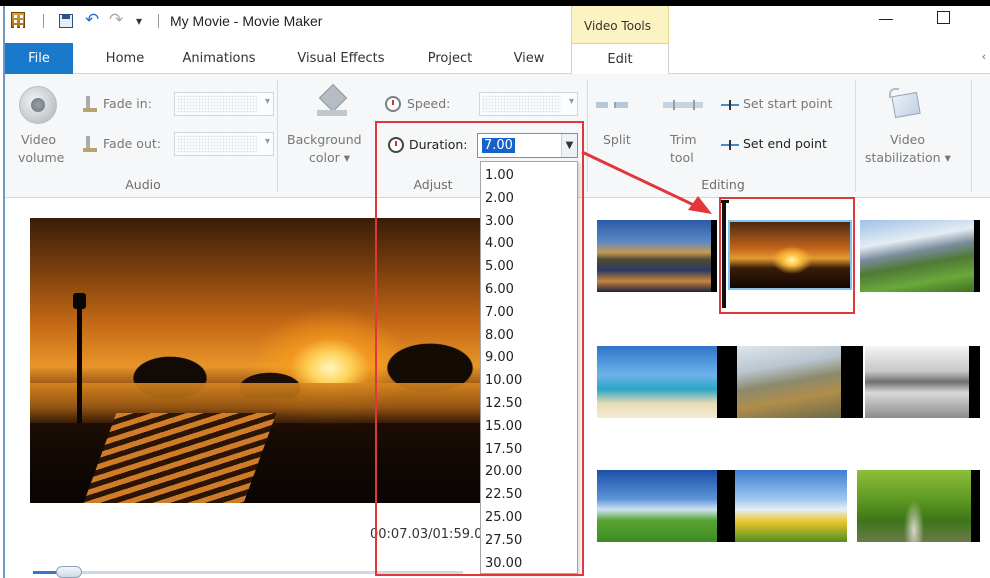 The height and width of the screenshot is (578, 990). Describe the element at coordinates (219, 58) in the screenshot. I see `tab-animations: Animations` at that location.